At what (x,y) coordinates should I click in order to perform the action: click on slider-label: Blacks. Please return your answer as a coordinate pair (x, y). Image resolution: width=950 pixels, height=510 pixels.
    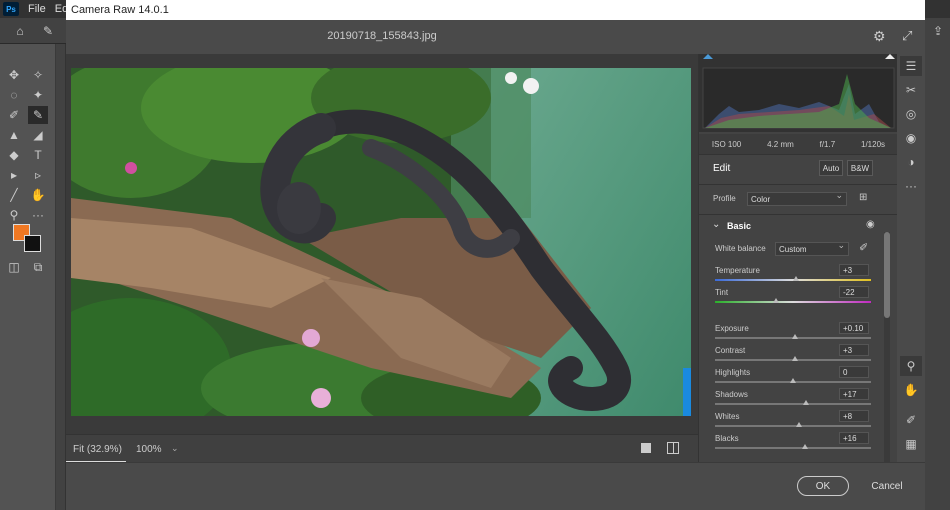
    Looking at the image, I should click on (727, 438).